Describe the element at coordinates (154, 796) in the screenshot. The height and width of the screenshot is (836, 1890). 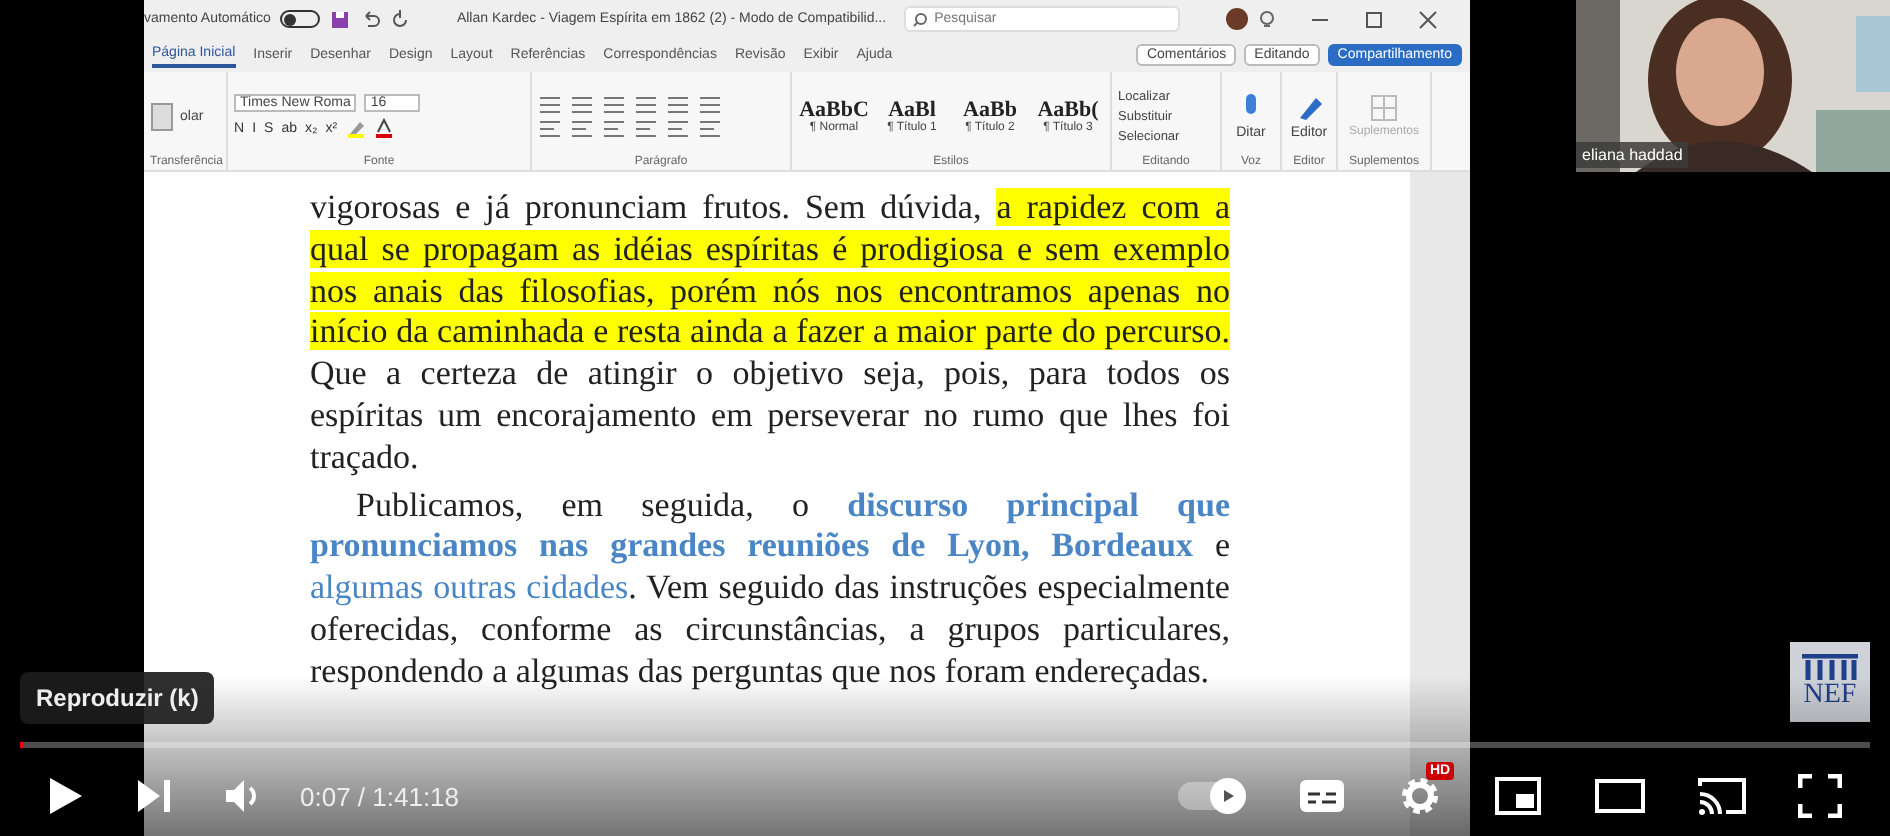
I see `next-icon` at that location.